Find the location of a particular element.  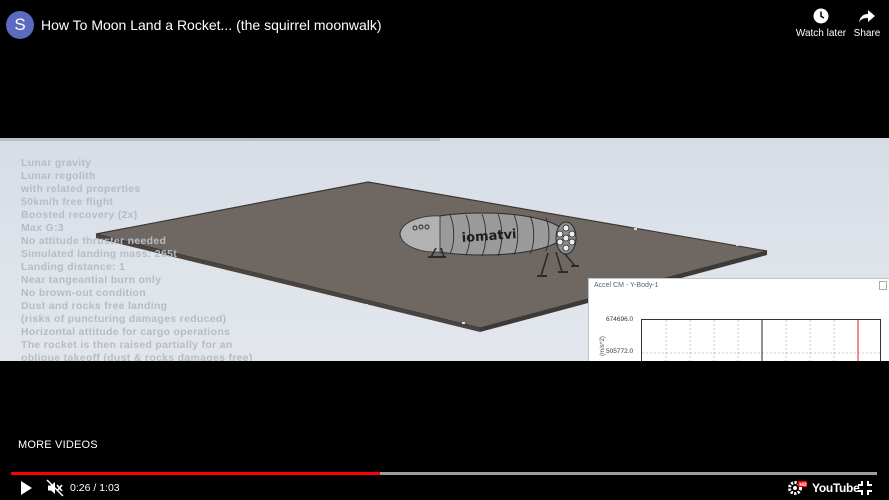

note-line: Boosted recovery (2x) is located at coordinates (79, 215).